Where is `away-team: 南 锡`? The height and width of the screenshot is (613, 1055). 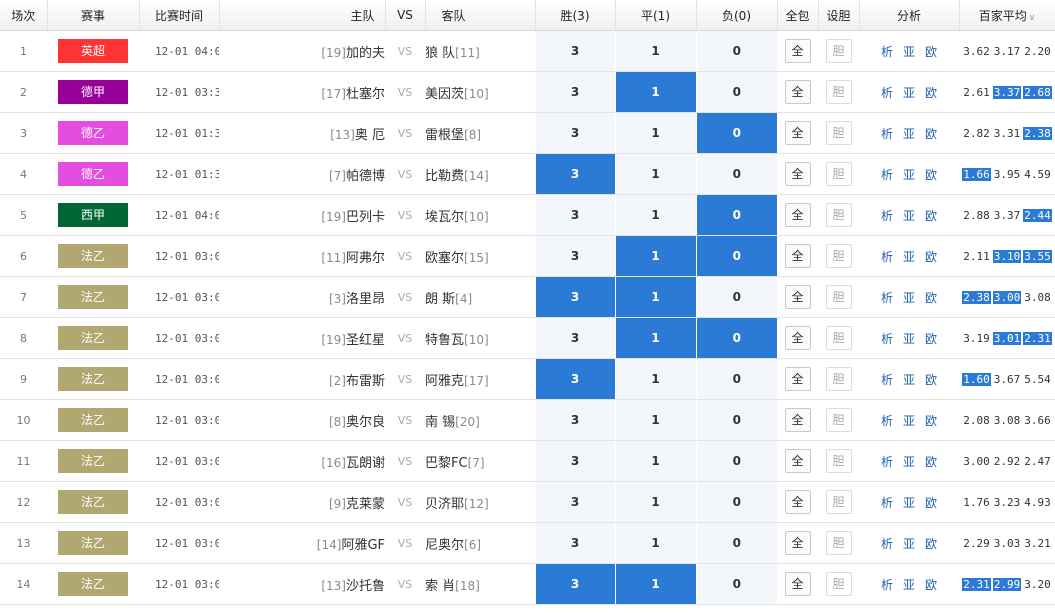
away-team: 南 锡 is located at coordinates (440, 422).